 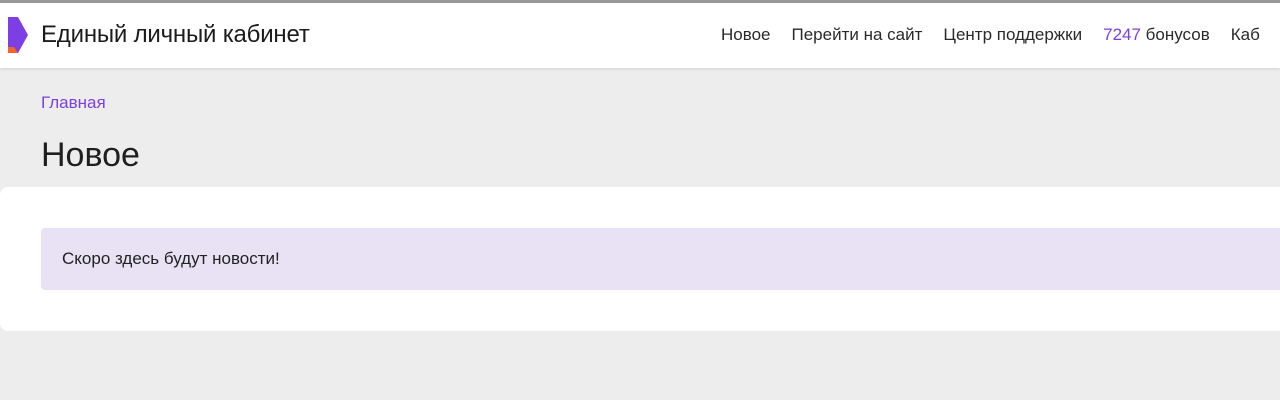 What do you see at coordinates (856, 35) in the screenshot?
I see `nav-item-go-to-site: Перейти на сайт` at bounding box center [856, 35].